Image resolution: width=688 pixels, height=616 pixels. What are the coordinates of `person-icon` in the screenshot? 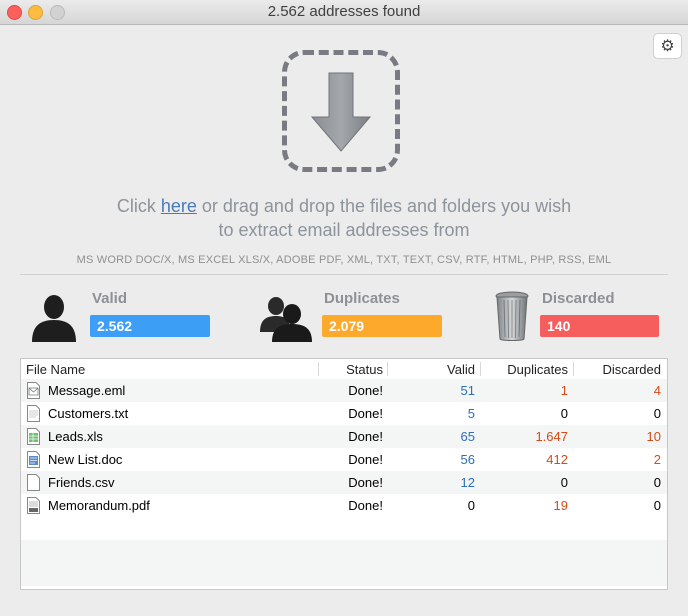 It's located at (54, 318).